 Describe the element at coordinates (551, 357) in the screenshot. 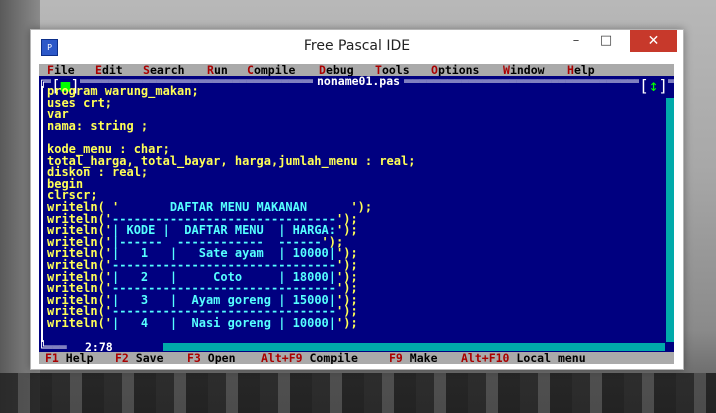

I see `status-label: Local menu` at that location.